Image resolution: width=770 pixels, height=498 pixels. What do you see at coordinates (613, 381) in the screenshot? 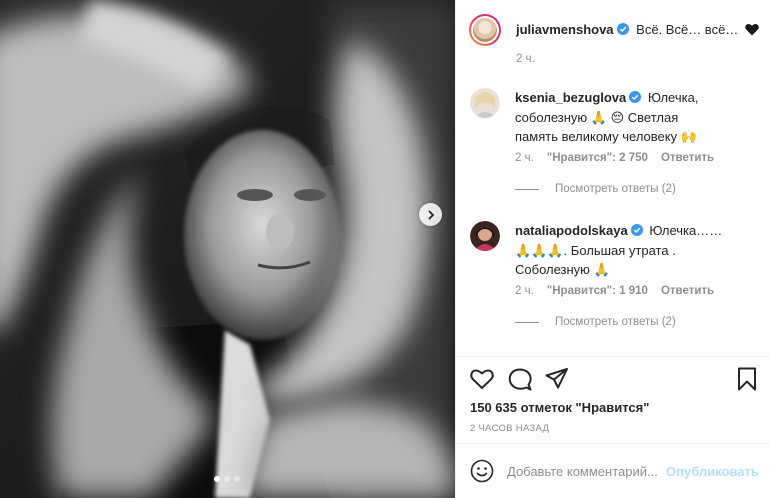
I see `post-actions` at bounding box center [613, 381].